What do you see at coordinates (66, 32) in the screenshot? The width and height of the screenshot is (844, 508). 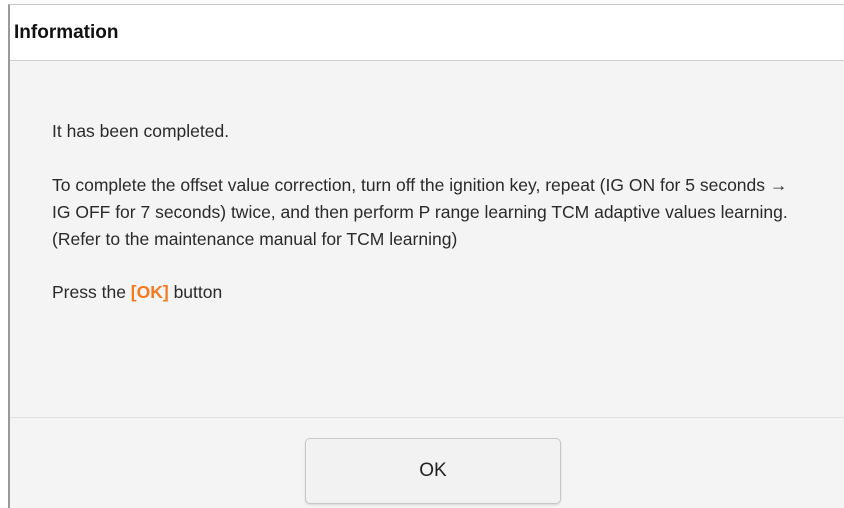 I see `dialog-title: Information` at bounding box center [66, 32].